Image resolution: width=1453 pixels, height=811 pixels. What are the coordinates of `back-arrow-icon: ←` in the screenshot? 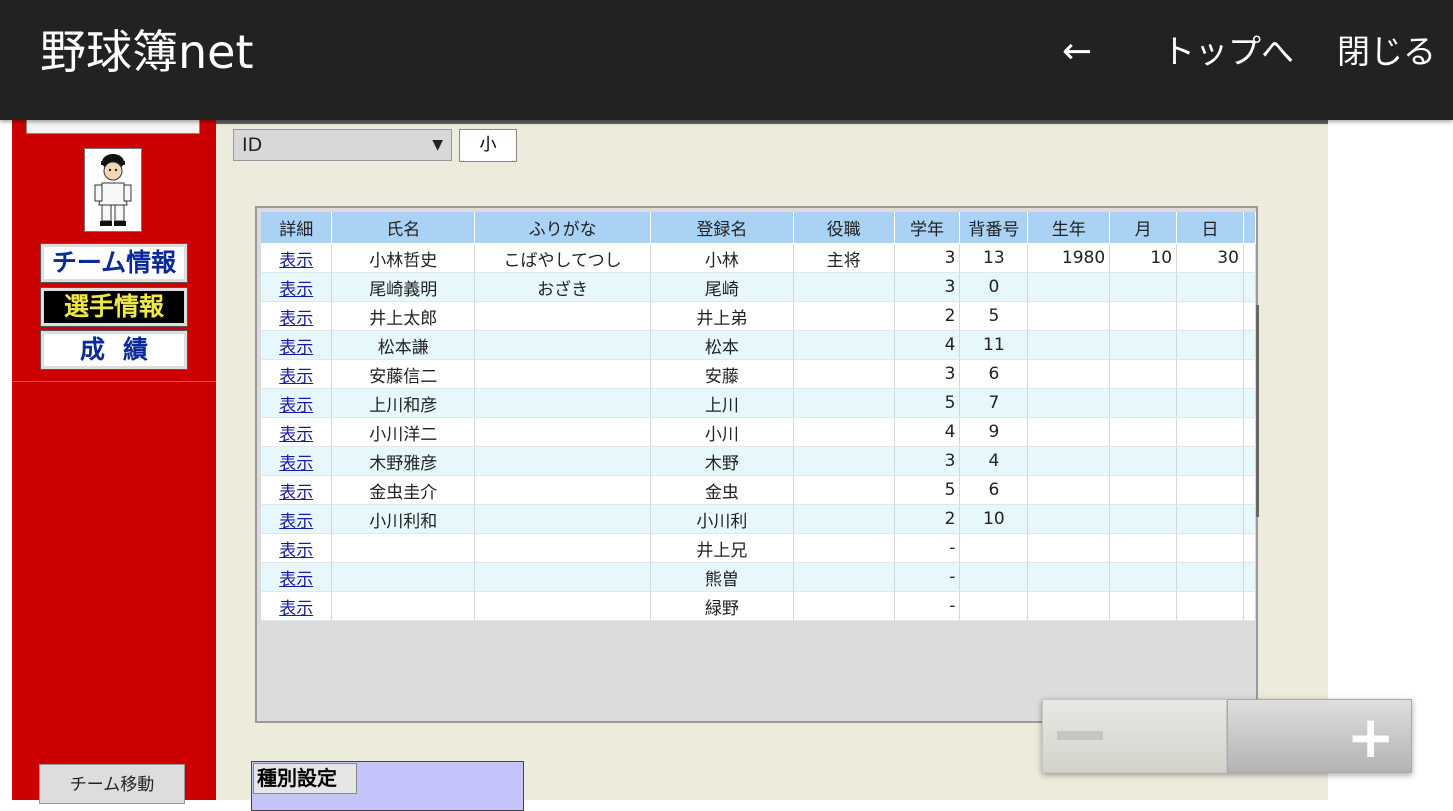 It's located at (1077, 52).